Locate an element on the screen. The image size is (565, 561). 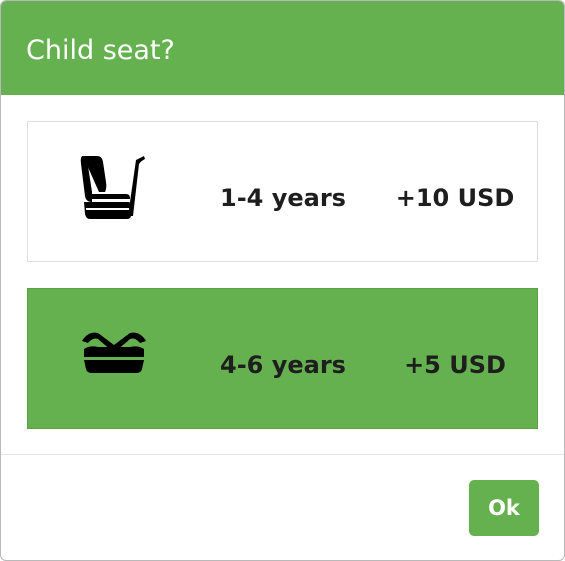
ok-button: Ok is located at coordinates (504, 508).